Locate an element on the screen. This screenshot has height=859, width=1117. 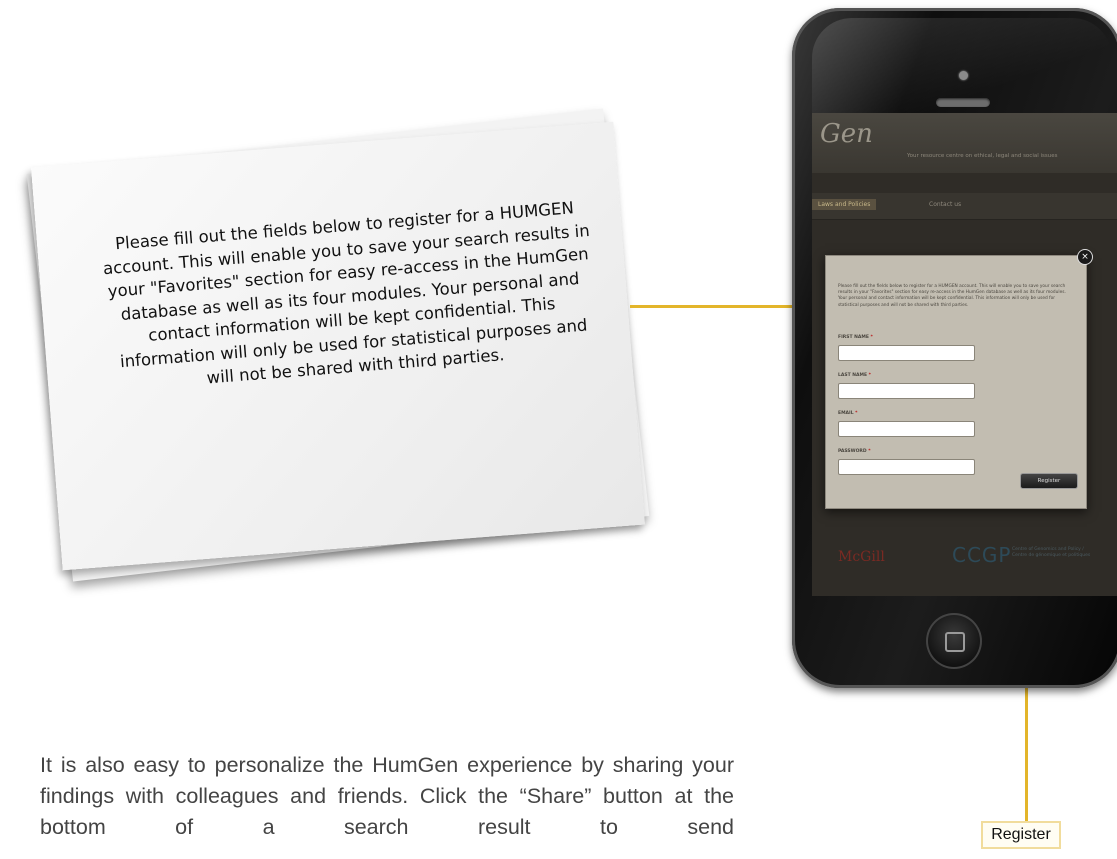
password-label: PASSWORD * is located at coordinates (854, 451).